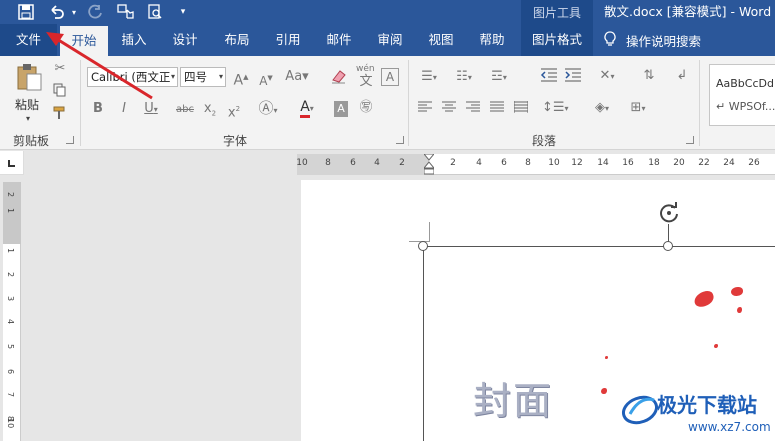 This screenshot has width=775, height=441. I want to click on annotation-arrow, so click(99, 66).